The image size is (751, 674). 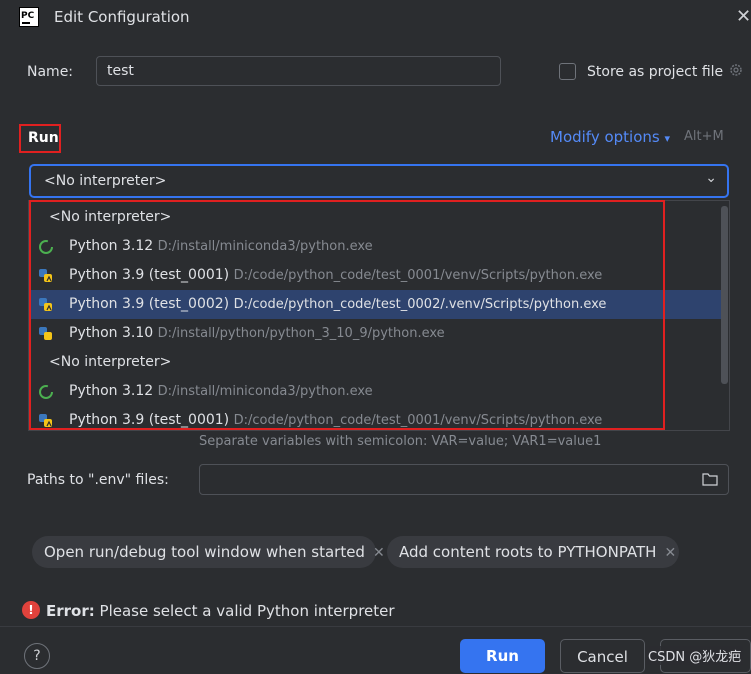 I want to click on option-name: Python 3.9 (test_0002), so click(x=149, y=304).